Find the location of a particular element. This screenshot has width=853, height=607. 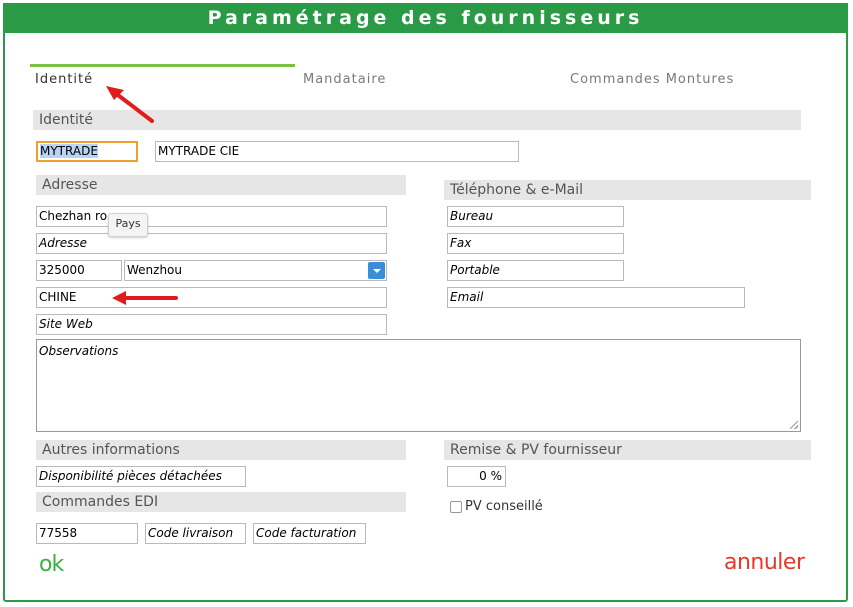

supplier-name-input: MYTRADE CIE is located at coordinates (337, 151).